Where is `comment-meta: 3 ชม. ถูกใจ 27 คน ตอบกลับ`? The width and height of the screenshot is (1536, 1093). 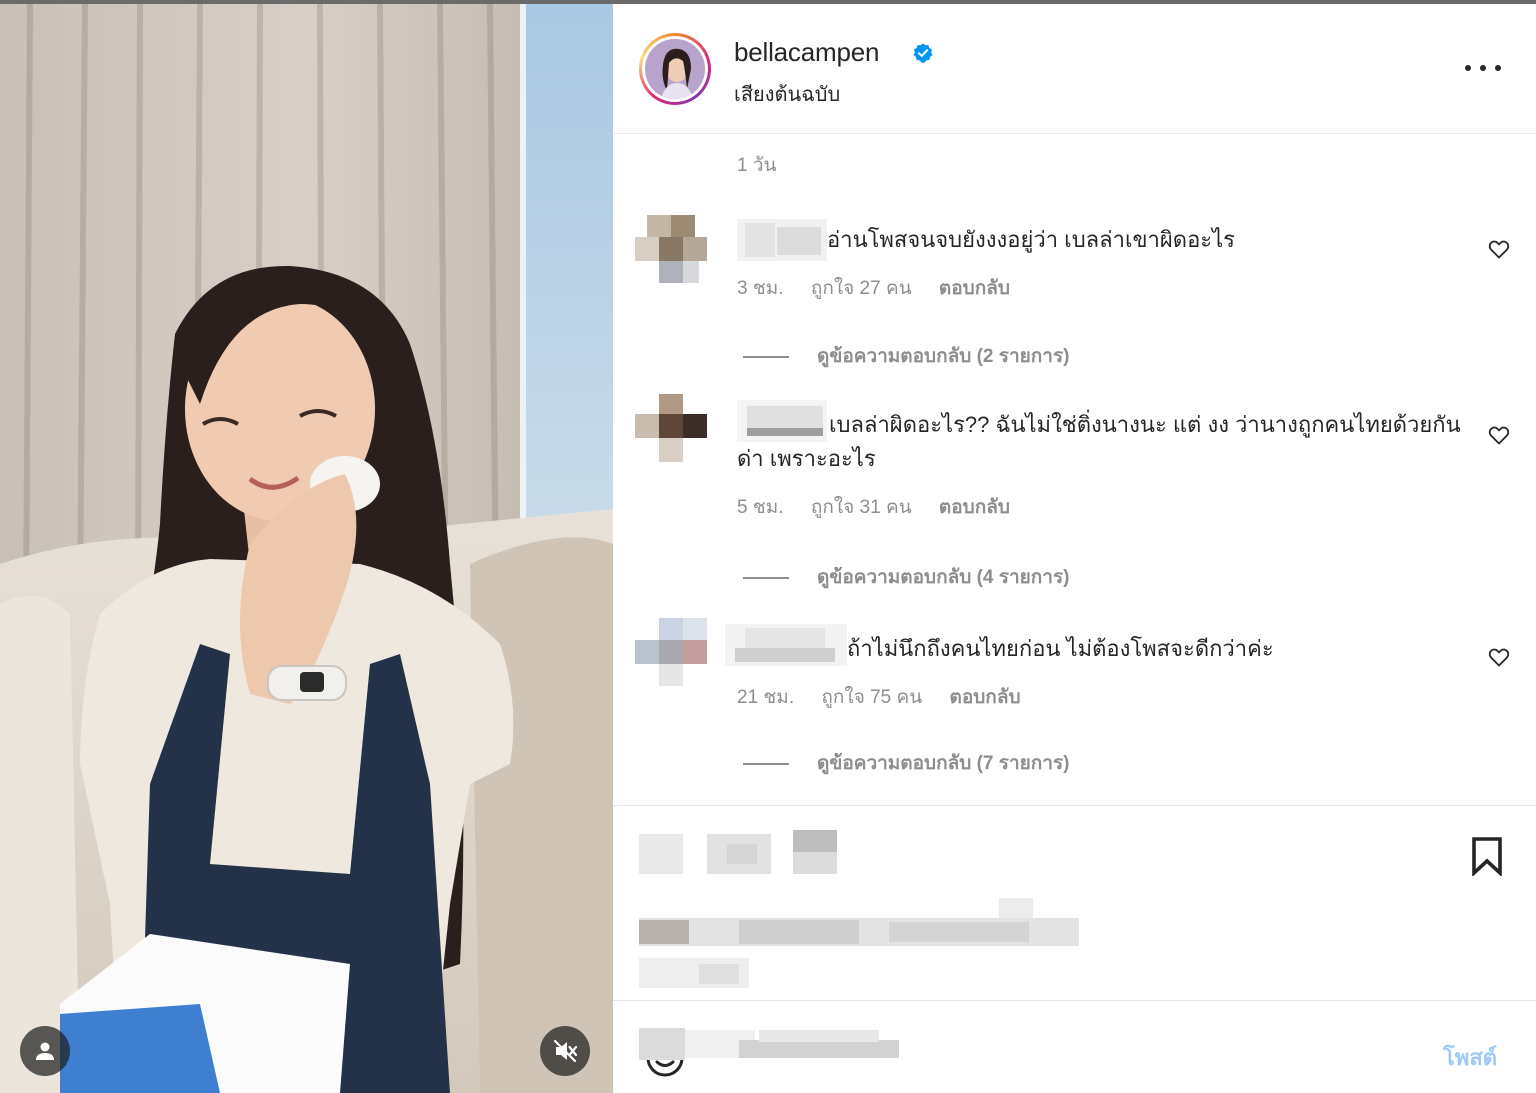
comment-meta: 3 ชม. ถูกใจ 27 คน ตอบกลับ is located at coordinates (884, 288).